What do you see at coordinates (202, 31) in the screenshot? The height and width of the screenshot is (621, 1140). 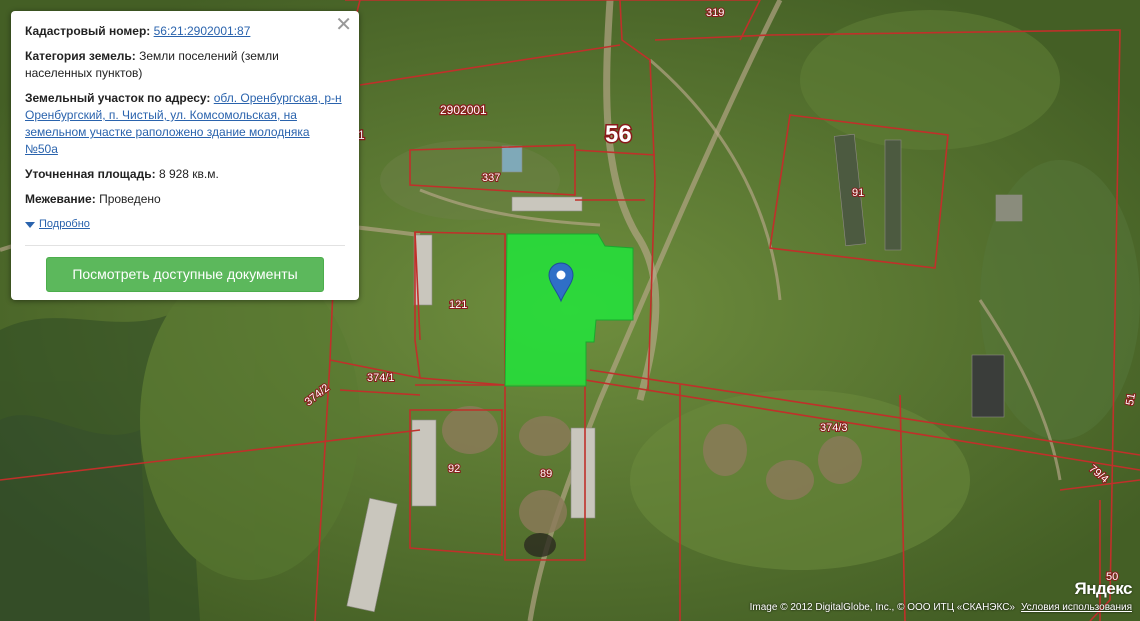 I see `cadastral-number-link: 56:21:2902001:87` at bounding box center [202, 31].